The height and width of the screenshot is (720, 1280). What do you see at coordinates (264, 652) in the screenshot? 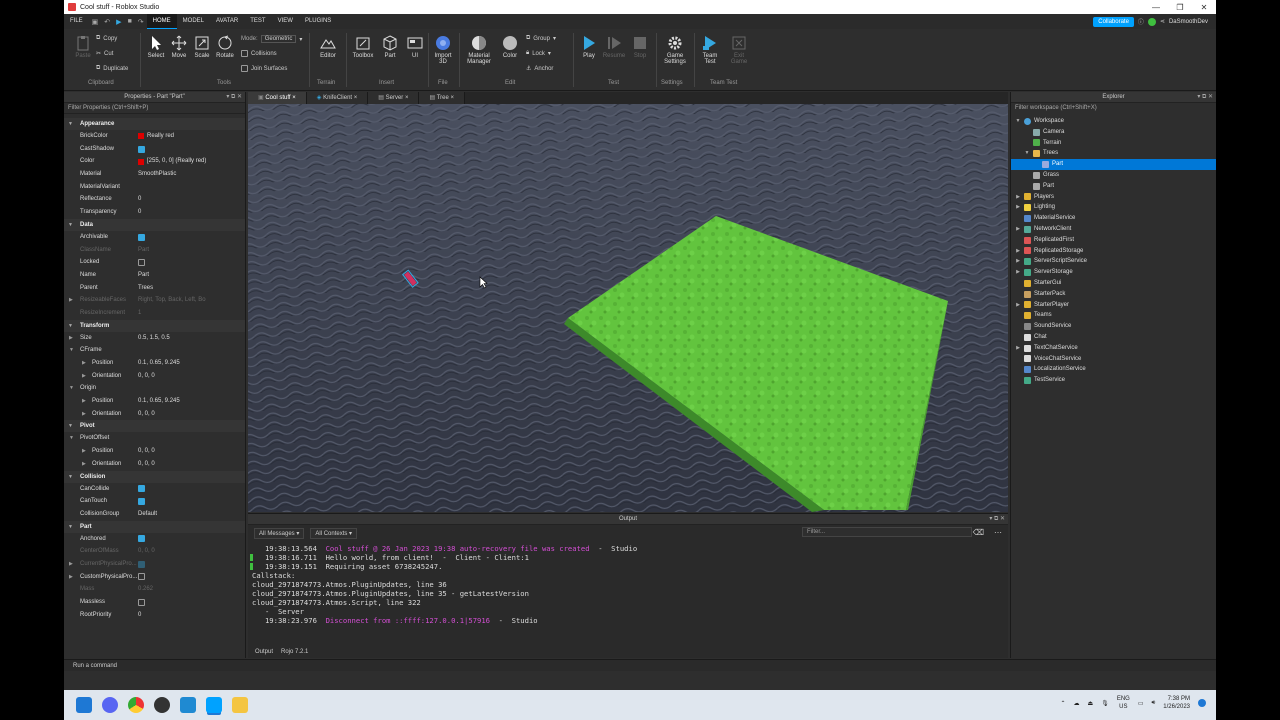
I see `tab-output: Output` at bounding box center [264, 652].